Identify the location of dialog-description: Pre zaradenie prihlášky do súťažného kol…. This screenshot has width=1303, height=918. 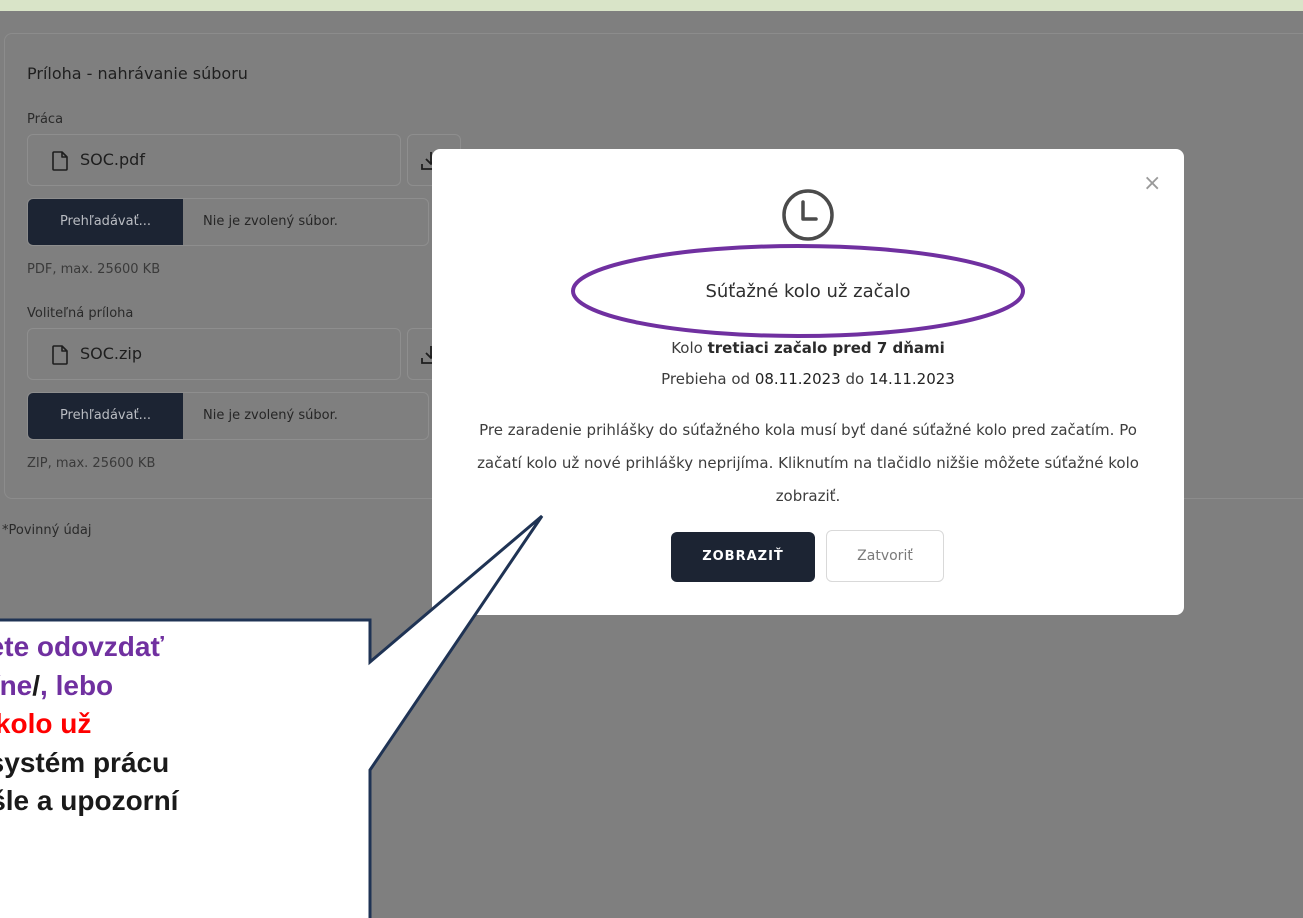
(808, 463).